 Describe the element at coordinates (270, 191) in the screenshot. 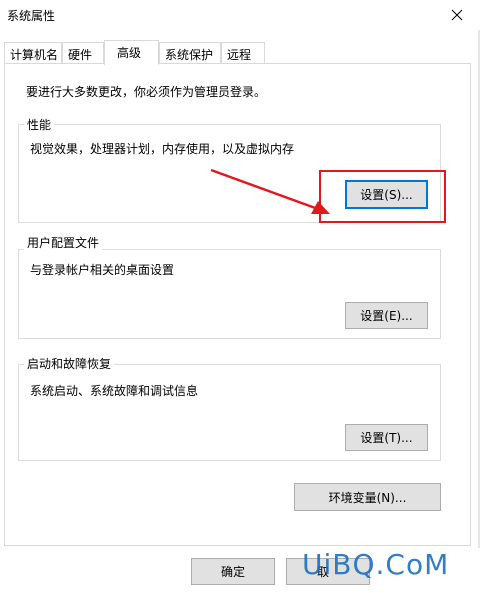

I see `annotation-arrow` at that location.